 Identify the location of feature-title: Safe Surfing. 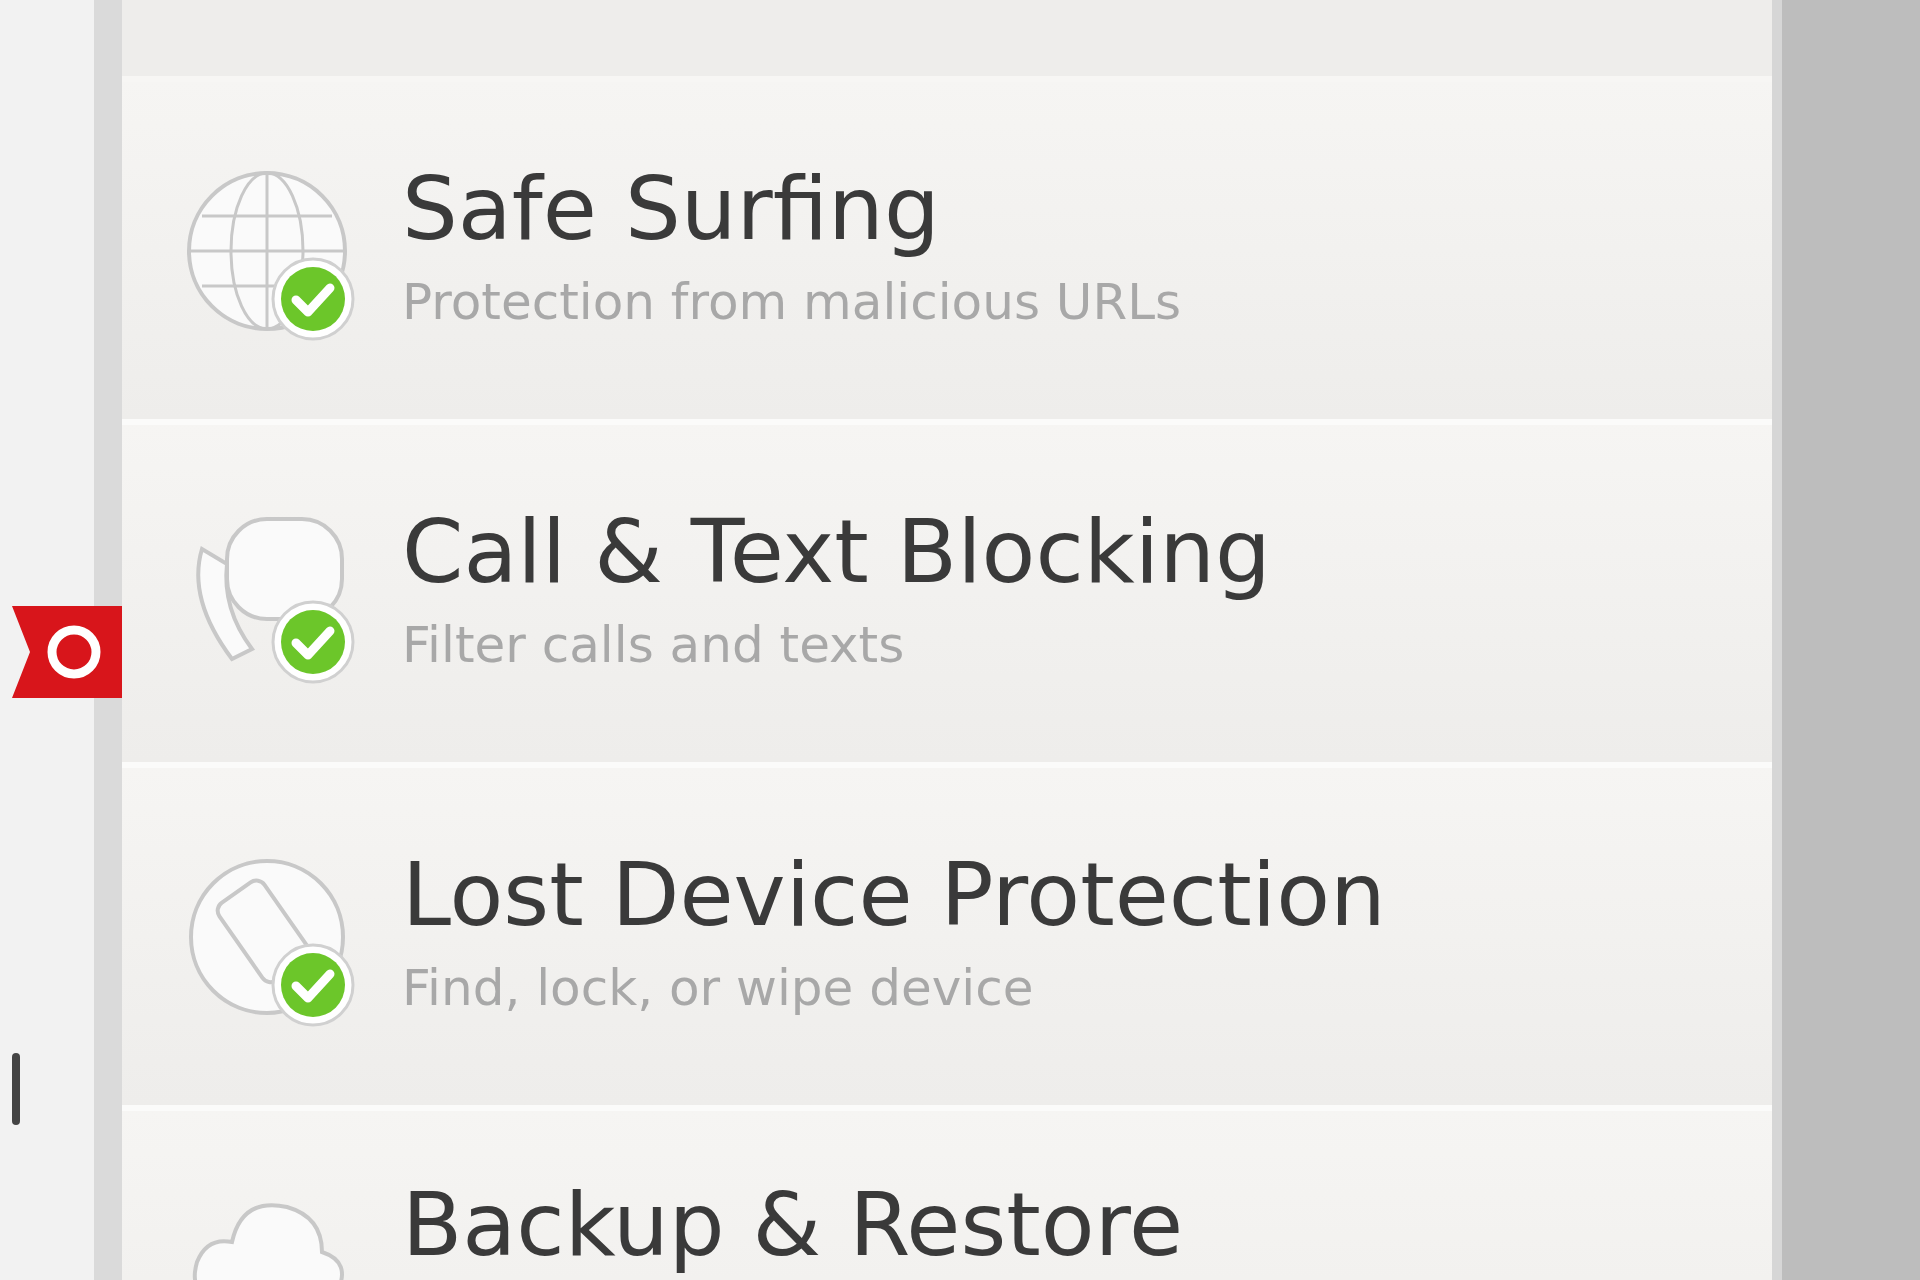
(671, 209).